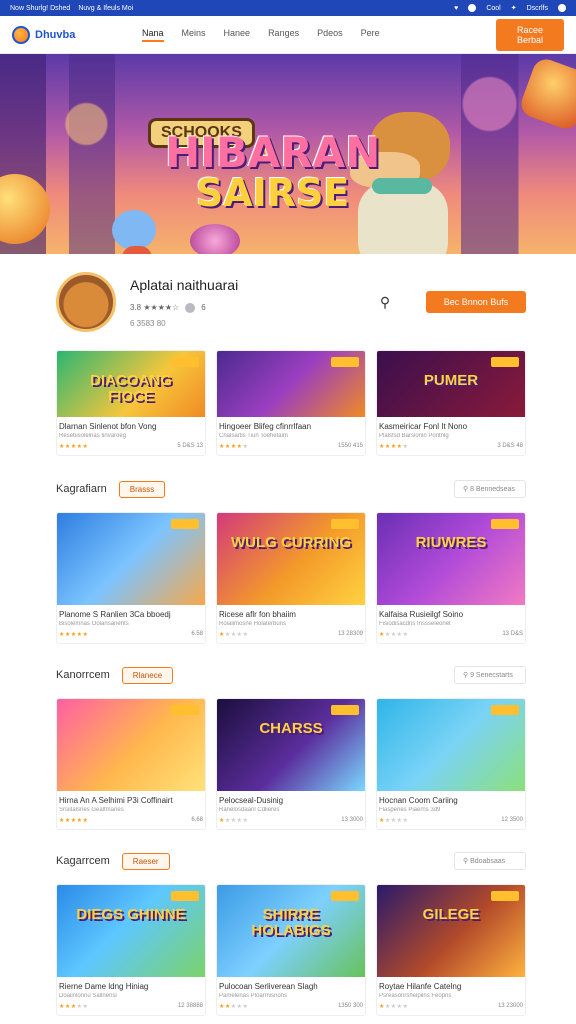 This screenshot has height=1024, width=576. What do you see at coordinates (131, 388) in the screenshot?
I see `thumbnail-title: DIACOANG FIOCE` at bounding box center [131, 388].